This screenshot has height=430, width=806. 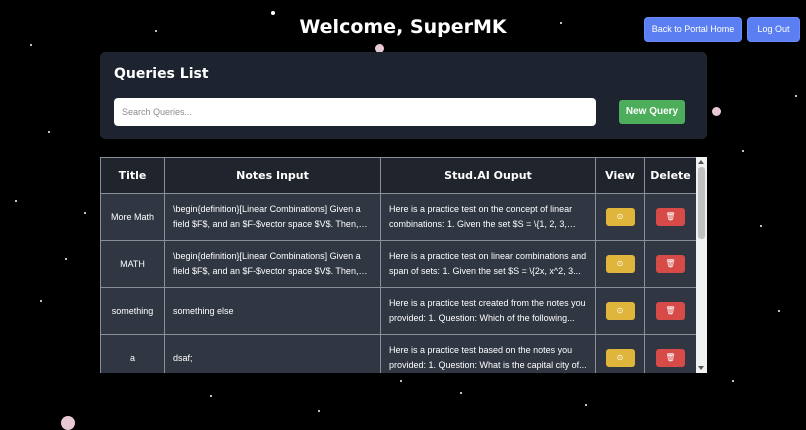 I want to click on row-notes: dsaf;, so click(x=272, y=353).